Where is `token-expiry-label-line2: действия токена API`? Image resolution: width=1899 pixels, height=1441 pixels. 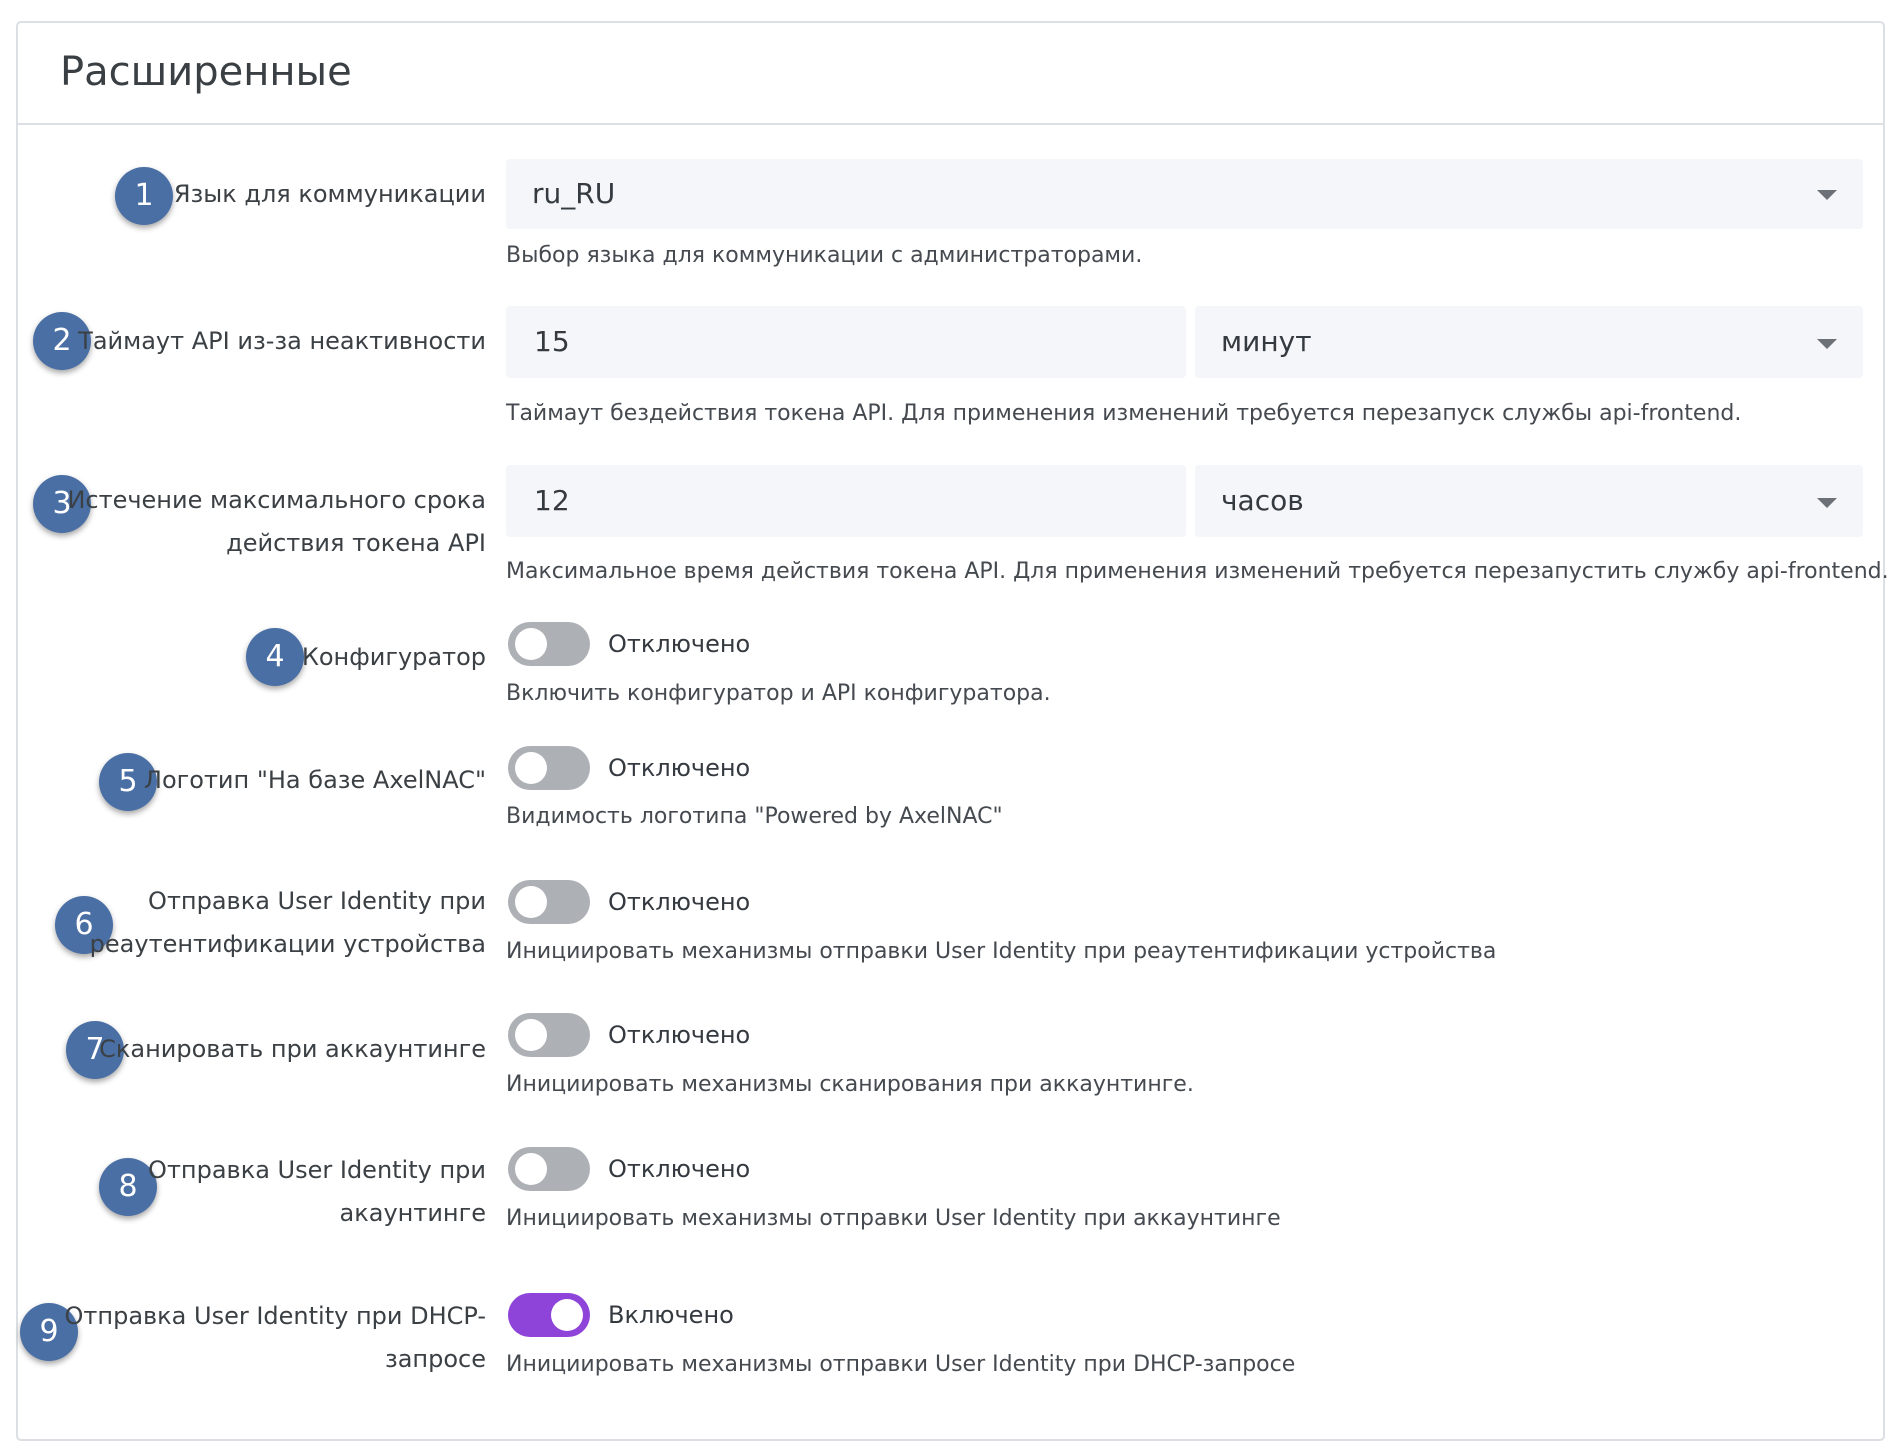 token-expiry-label-line2: действия токена API is located at coordinates (356, 543).